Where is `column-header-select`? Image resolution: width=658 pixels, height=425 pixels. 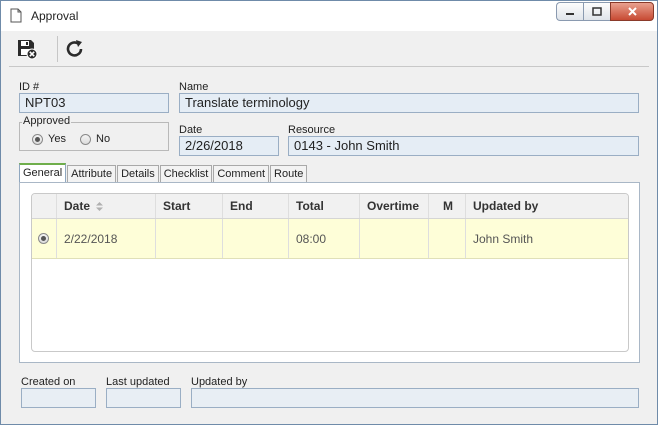 column-header-select is located at coordinates (44, 206).